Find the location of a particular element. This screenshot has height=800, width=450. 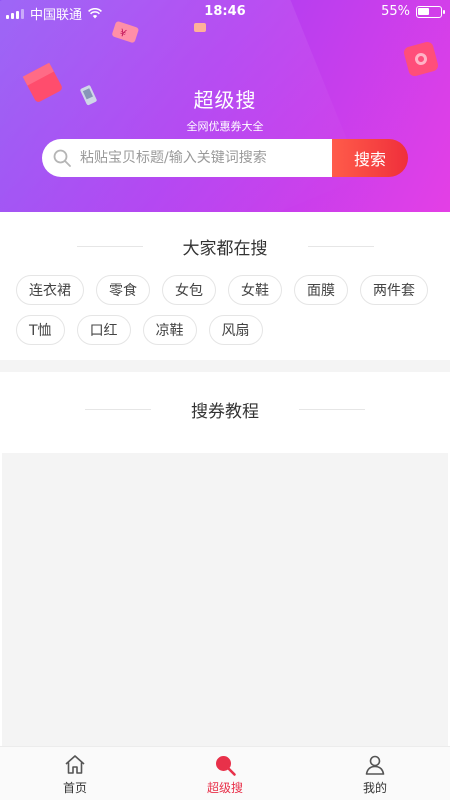

tab-mine: 我的 is located at coordinates (375, 774).